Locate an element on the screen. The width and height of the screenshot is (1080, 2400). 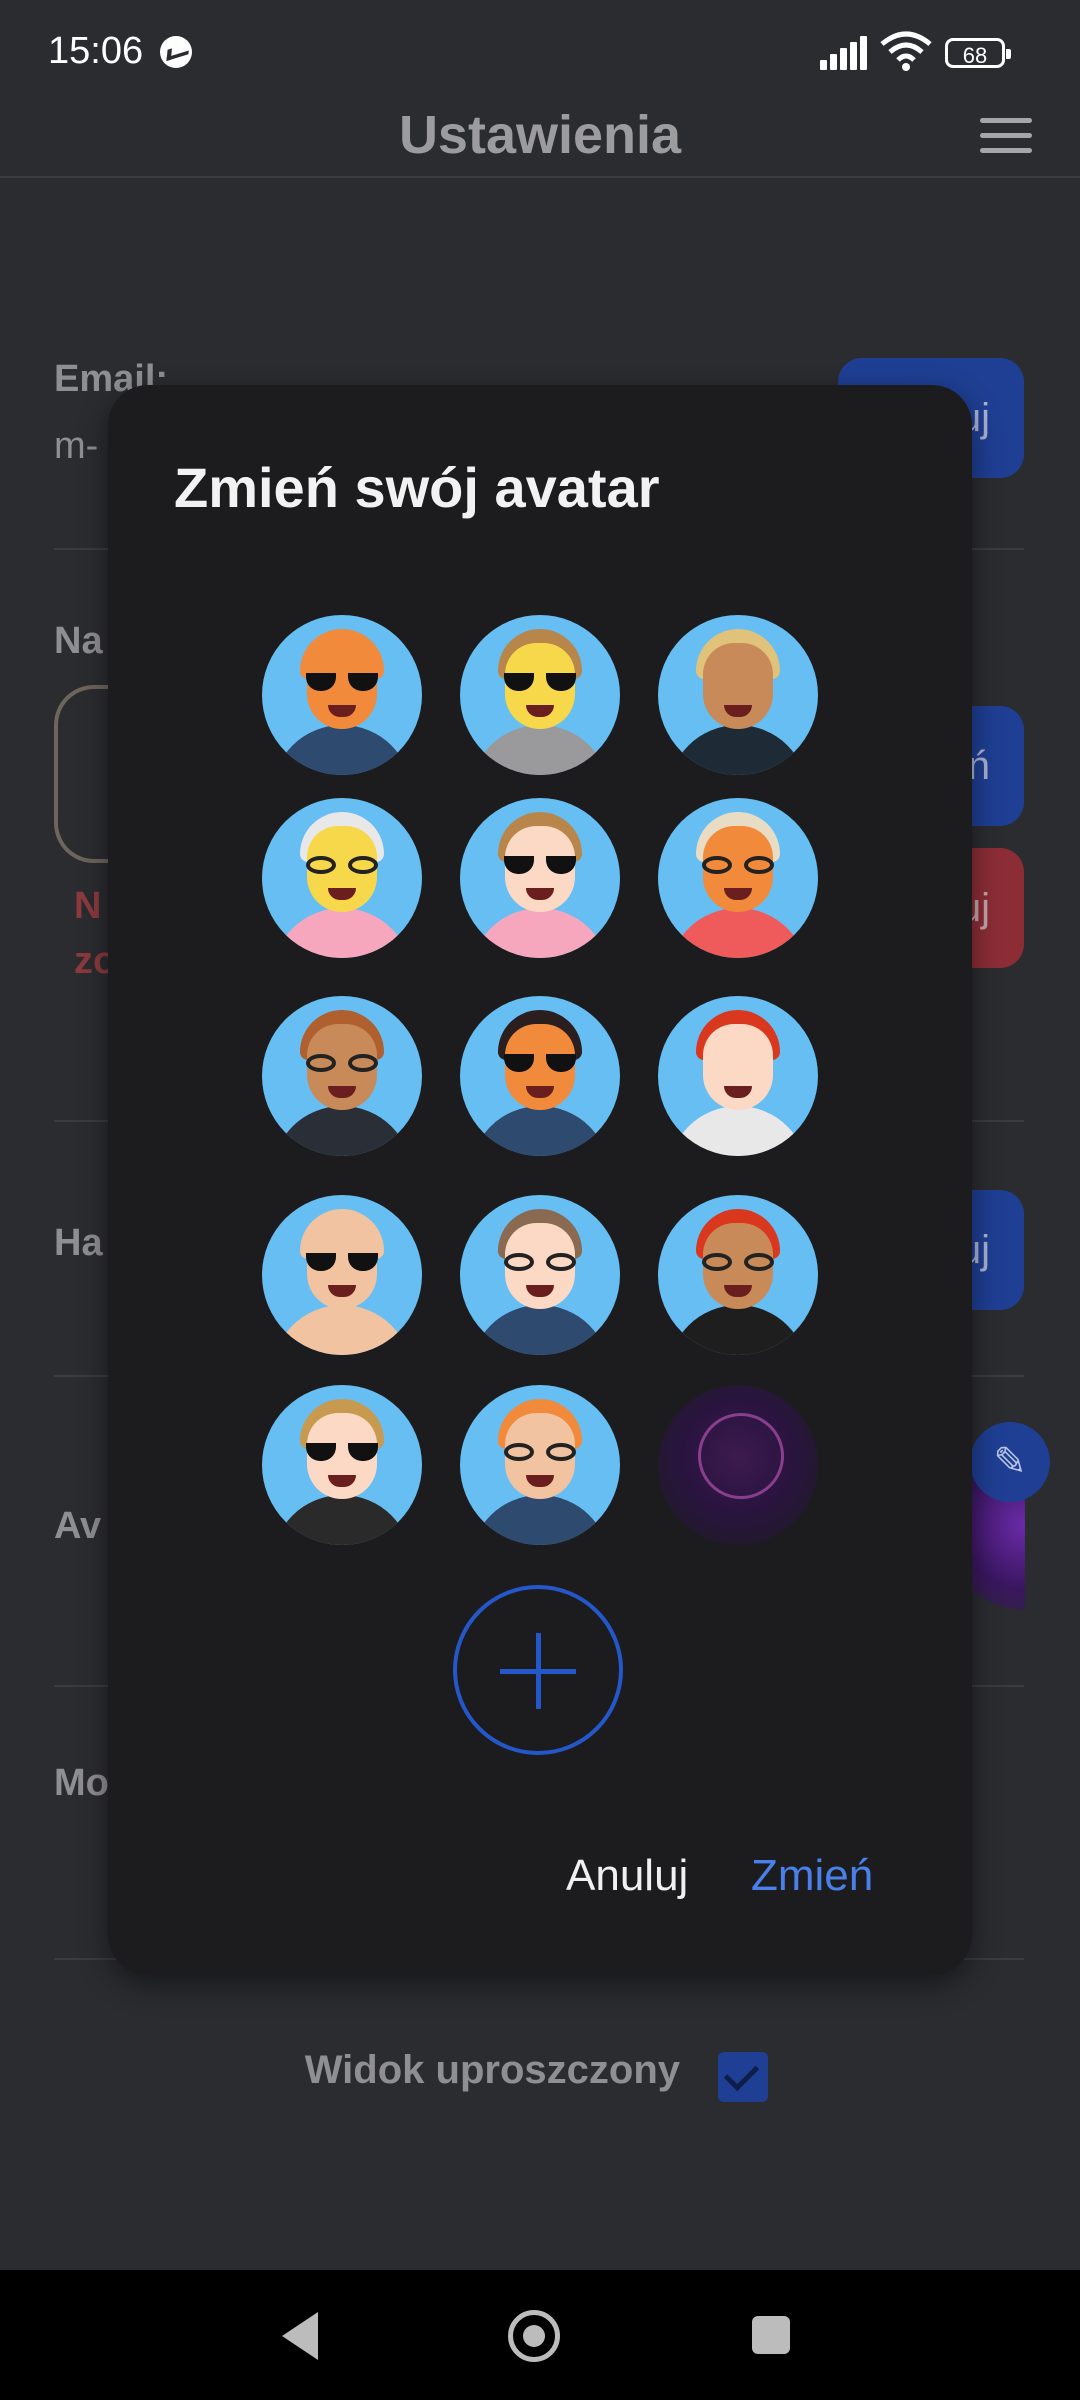
confirm-change-button: Zmień is located at coordinates (812, 1876).